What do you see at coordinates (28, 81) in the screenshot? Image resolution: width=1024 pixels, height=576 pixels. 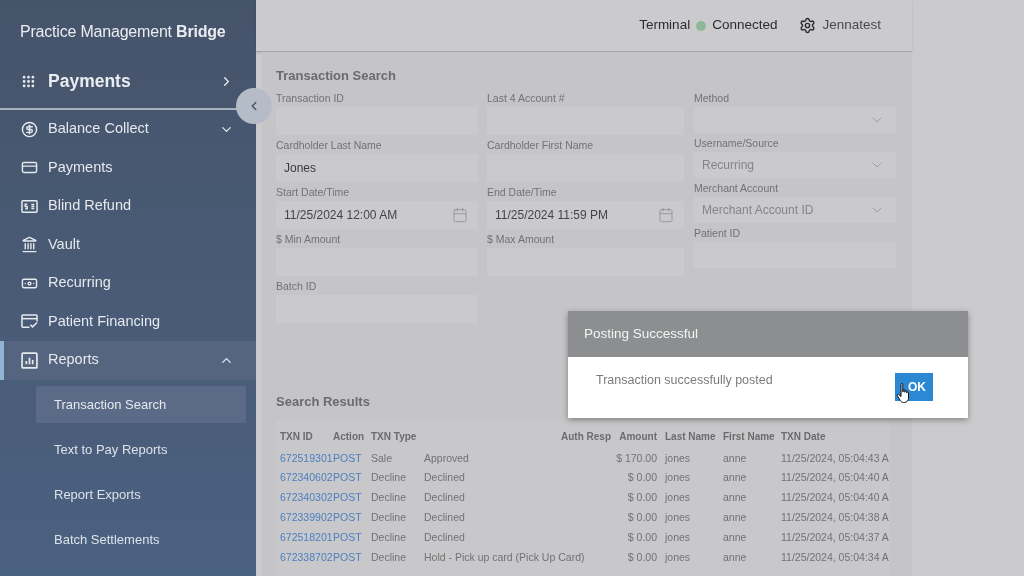 I see `grid-icon` at bounding box center [28, 81].